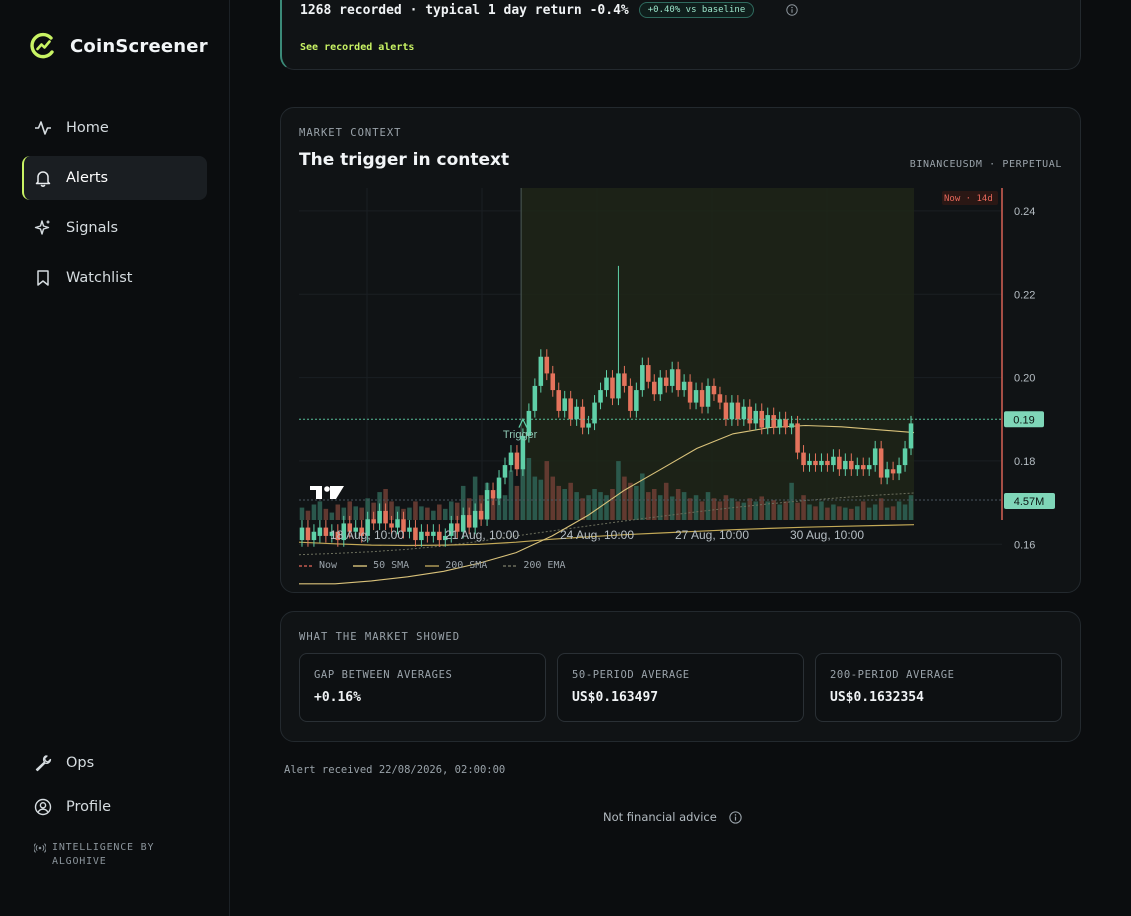  I want to click on post-trigger-window, so click(717, 354).